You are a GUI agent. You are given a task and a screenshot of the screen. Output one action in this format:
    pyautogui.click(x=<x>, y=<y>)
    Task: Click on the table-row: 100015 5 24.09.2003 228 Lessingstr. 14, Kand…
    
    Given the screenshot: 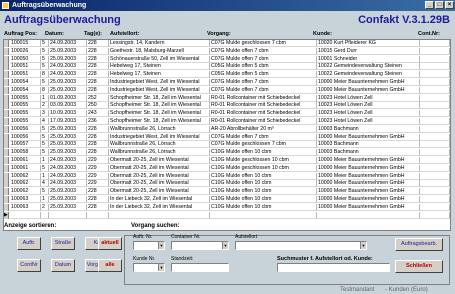 What is the action you would take?
    pyautogui.click(x=227, y=43)
    